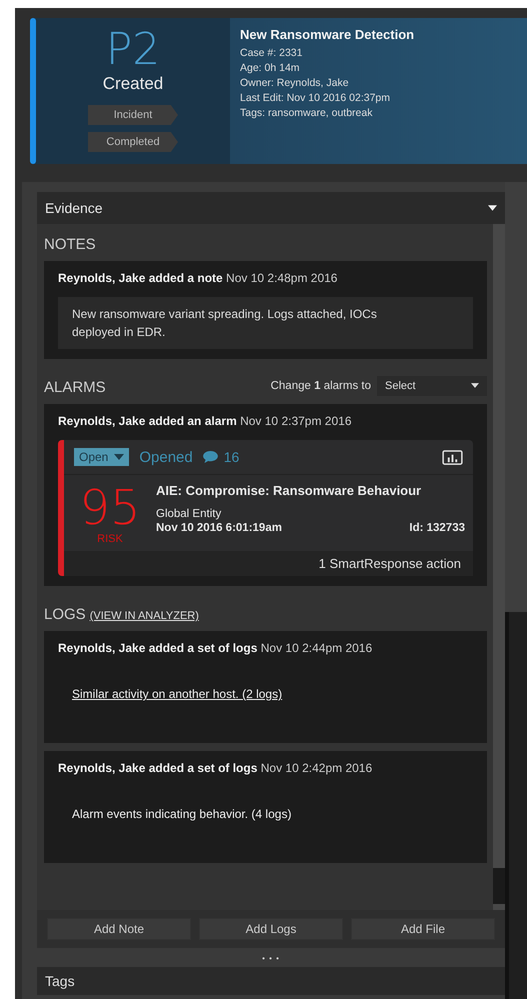 The height and width of the screenshot is (999, 527). I want to click on evidence-header: Evidence, so click(271, 208).